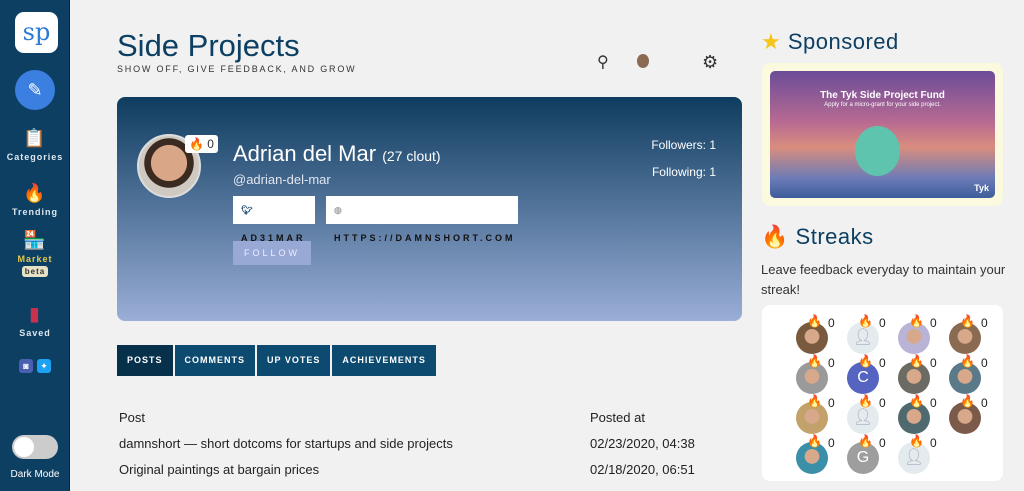 This screenshot has height=491, width=1024. What do you see at coordinates (642, 443) in the screenshot?
I see `post-date: 02/23/2020, 04:38` at bounding box center [642, 443].